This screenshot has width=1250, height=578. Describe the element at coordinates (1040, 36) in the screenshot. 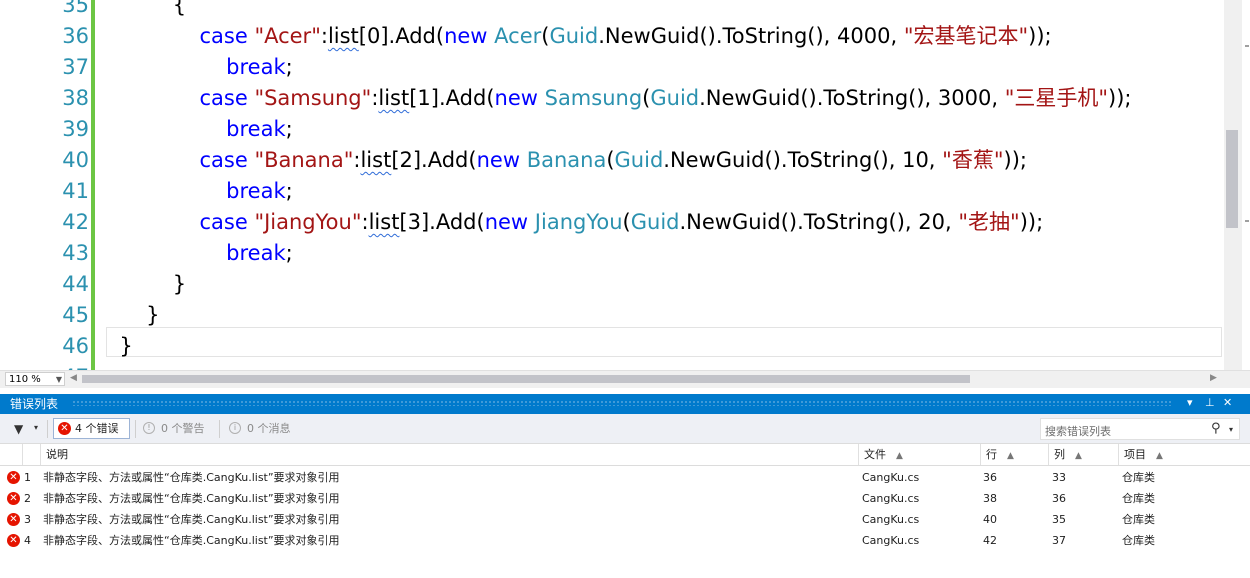

I see `code-token: ));` at that location.